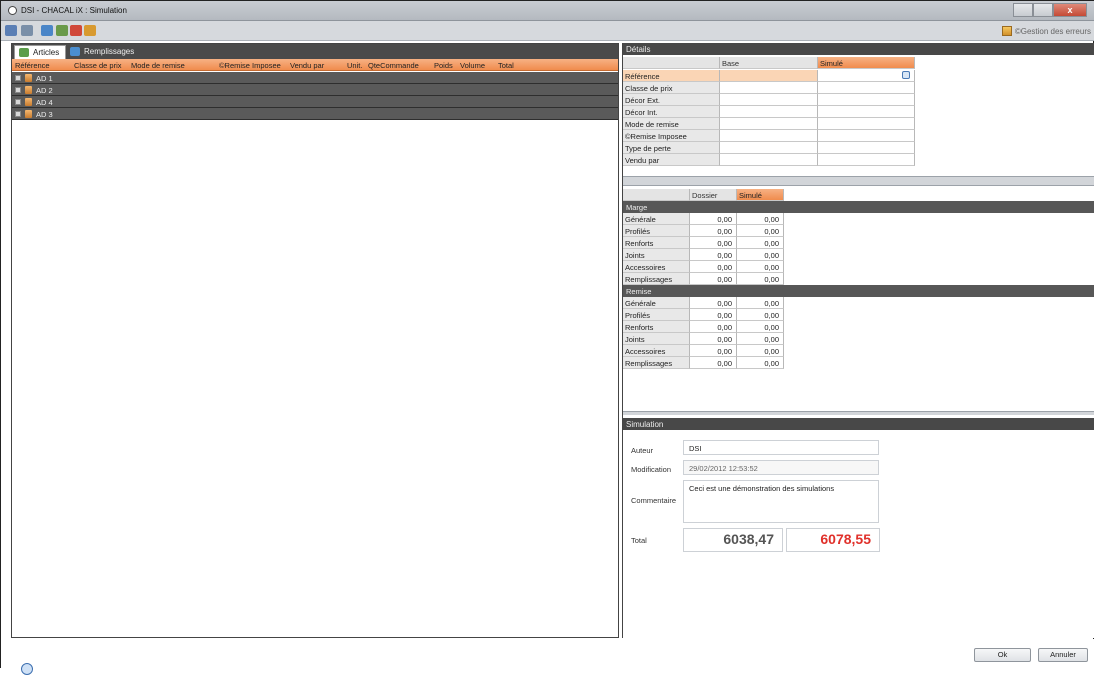 The width and height of the screenshot is (1094, 675). I want to click on col-total: Total, so click(506, 65).